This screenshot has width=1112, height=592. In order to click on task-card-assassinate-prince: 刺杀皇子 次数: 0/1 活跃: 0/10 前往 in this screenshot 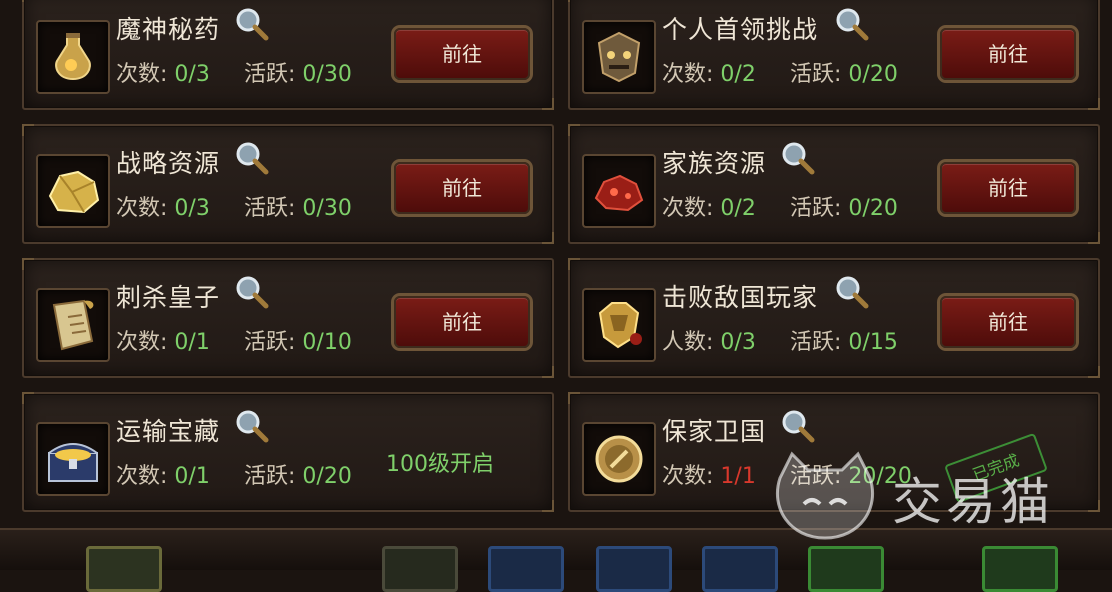, I will do `click(288, 318)`.